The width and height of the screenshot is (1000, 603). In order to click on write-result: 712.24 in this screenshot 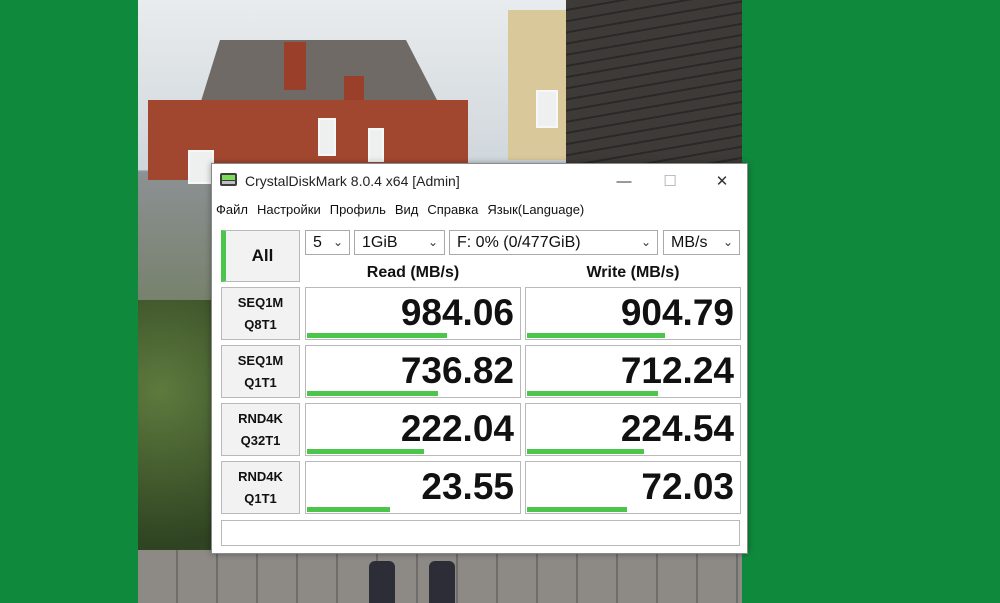, I will do `click(633, 371)`.